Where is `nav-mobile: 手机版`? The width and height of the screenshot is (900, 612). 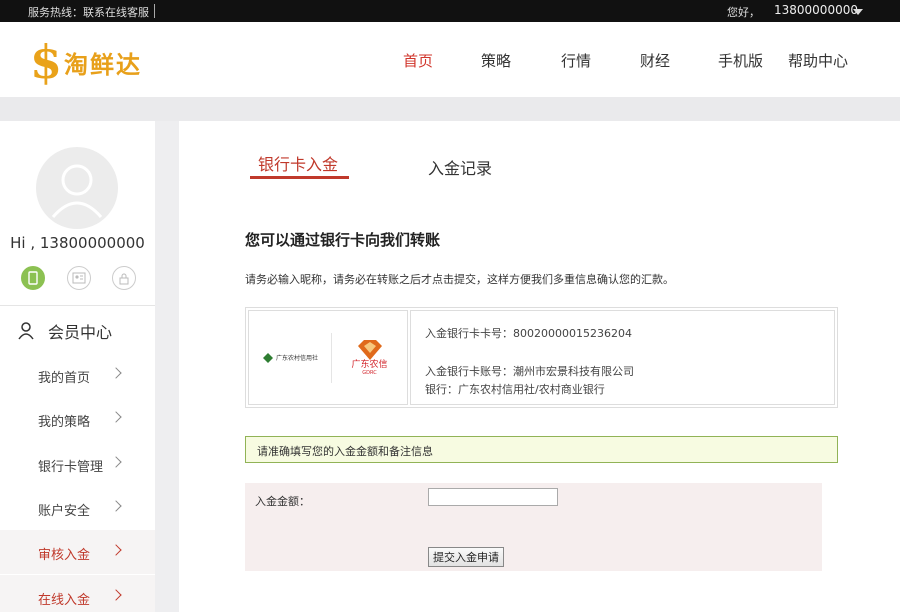 nav-mobile: 手机版 is located at coordinates (740, 60).